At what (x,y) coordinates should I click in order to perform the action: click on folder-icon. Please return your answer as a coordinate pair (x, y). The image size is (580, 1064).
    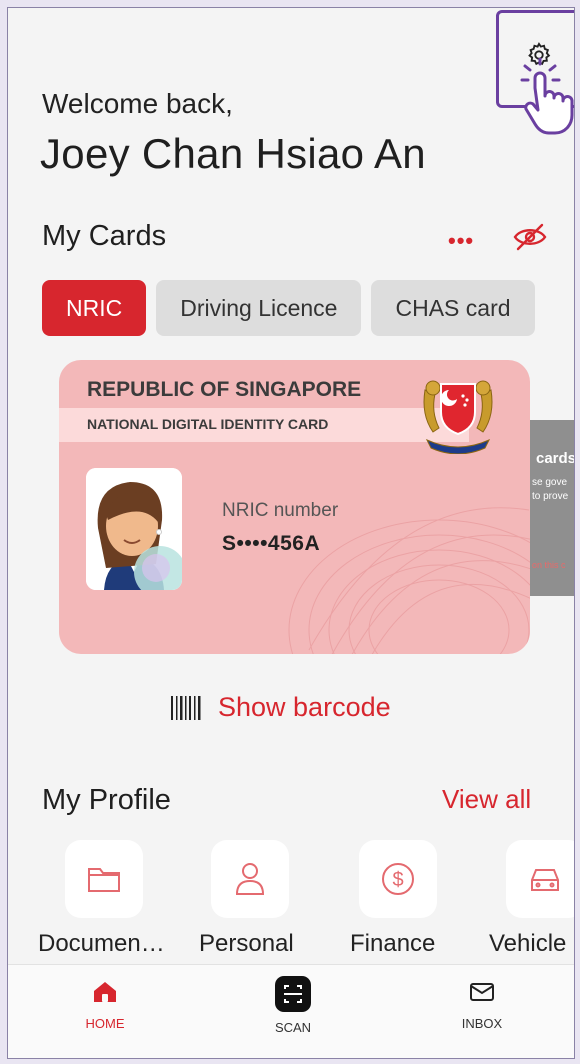
    Looking at the image, I should click on (104, 880).